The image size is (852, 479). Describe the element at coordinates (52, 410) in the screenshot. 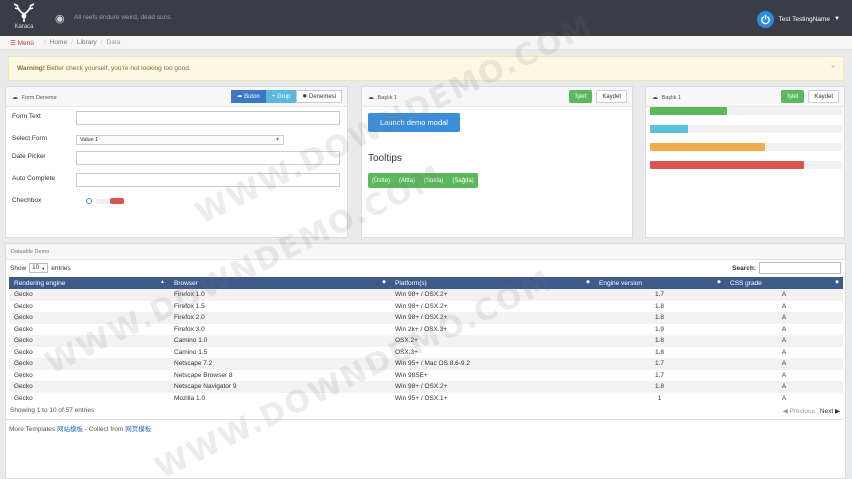

I see `table-info: Showing 1 to 10 of 57 entries` at that location.